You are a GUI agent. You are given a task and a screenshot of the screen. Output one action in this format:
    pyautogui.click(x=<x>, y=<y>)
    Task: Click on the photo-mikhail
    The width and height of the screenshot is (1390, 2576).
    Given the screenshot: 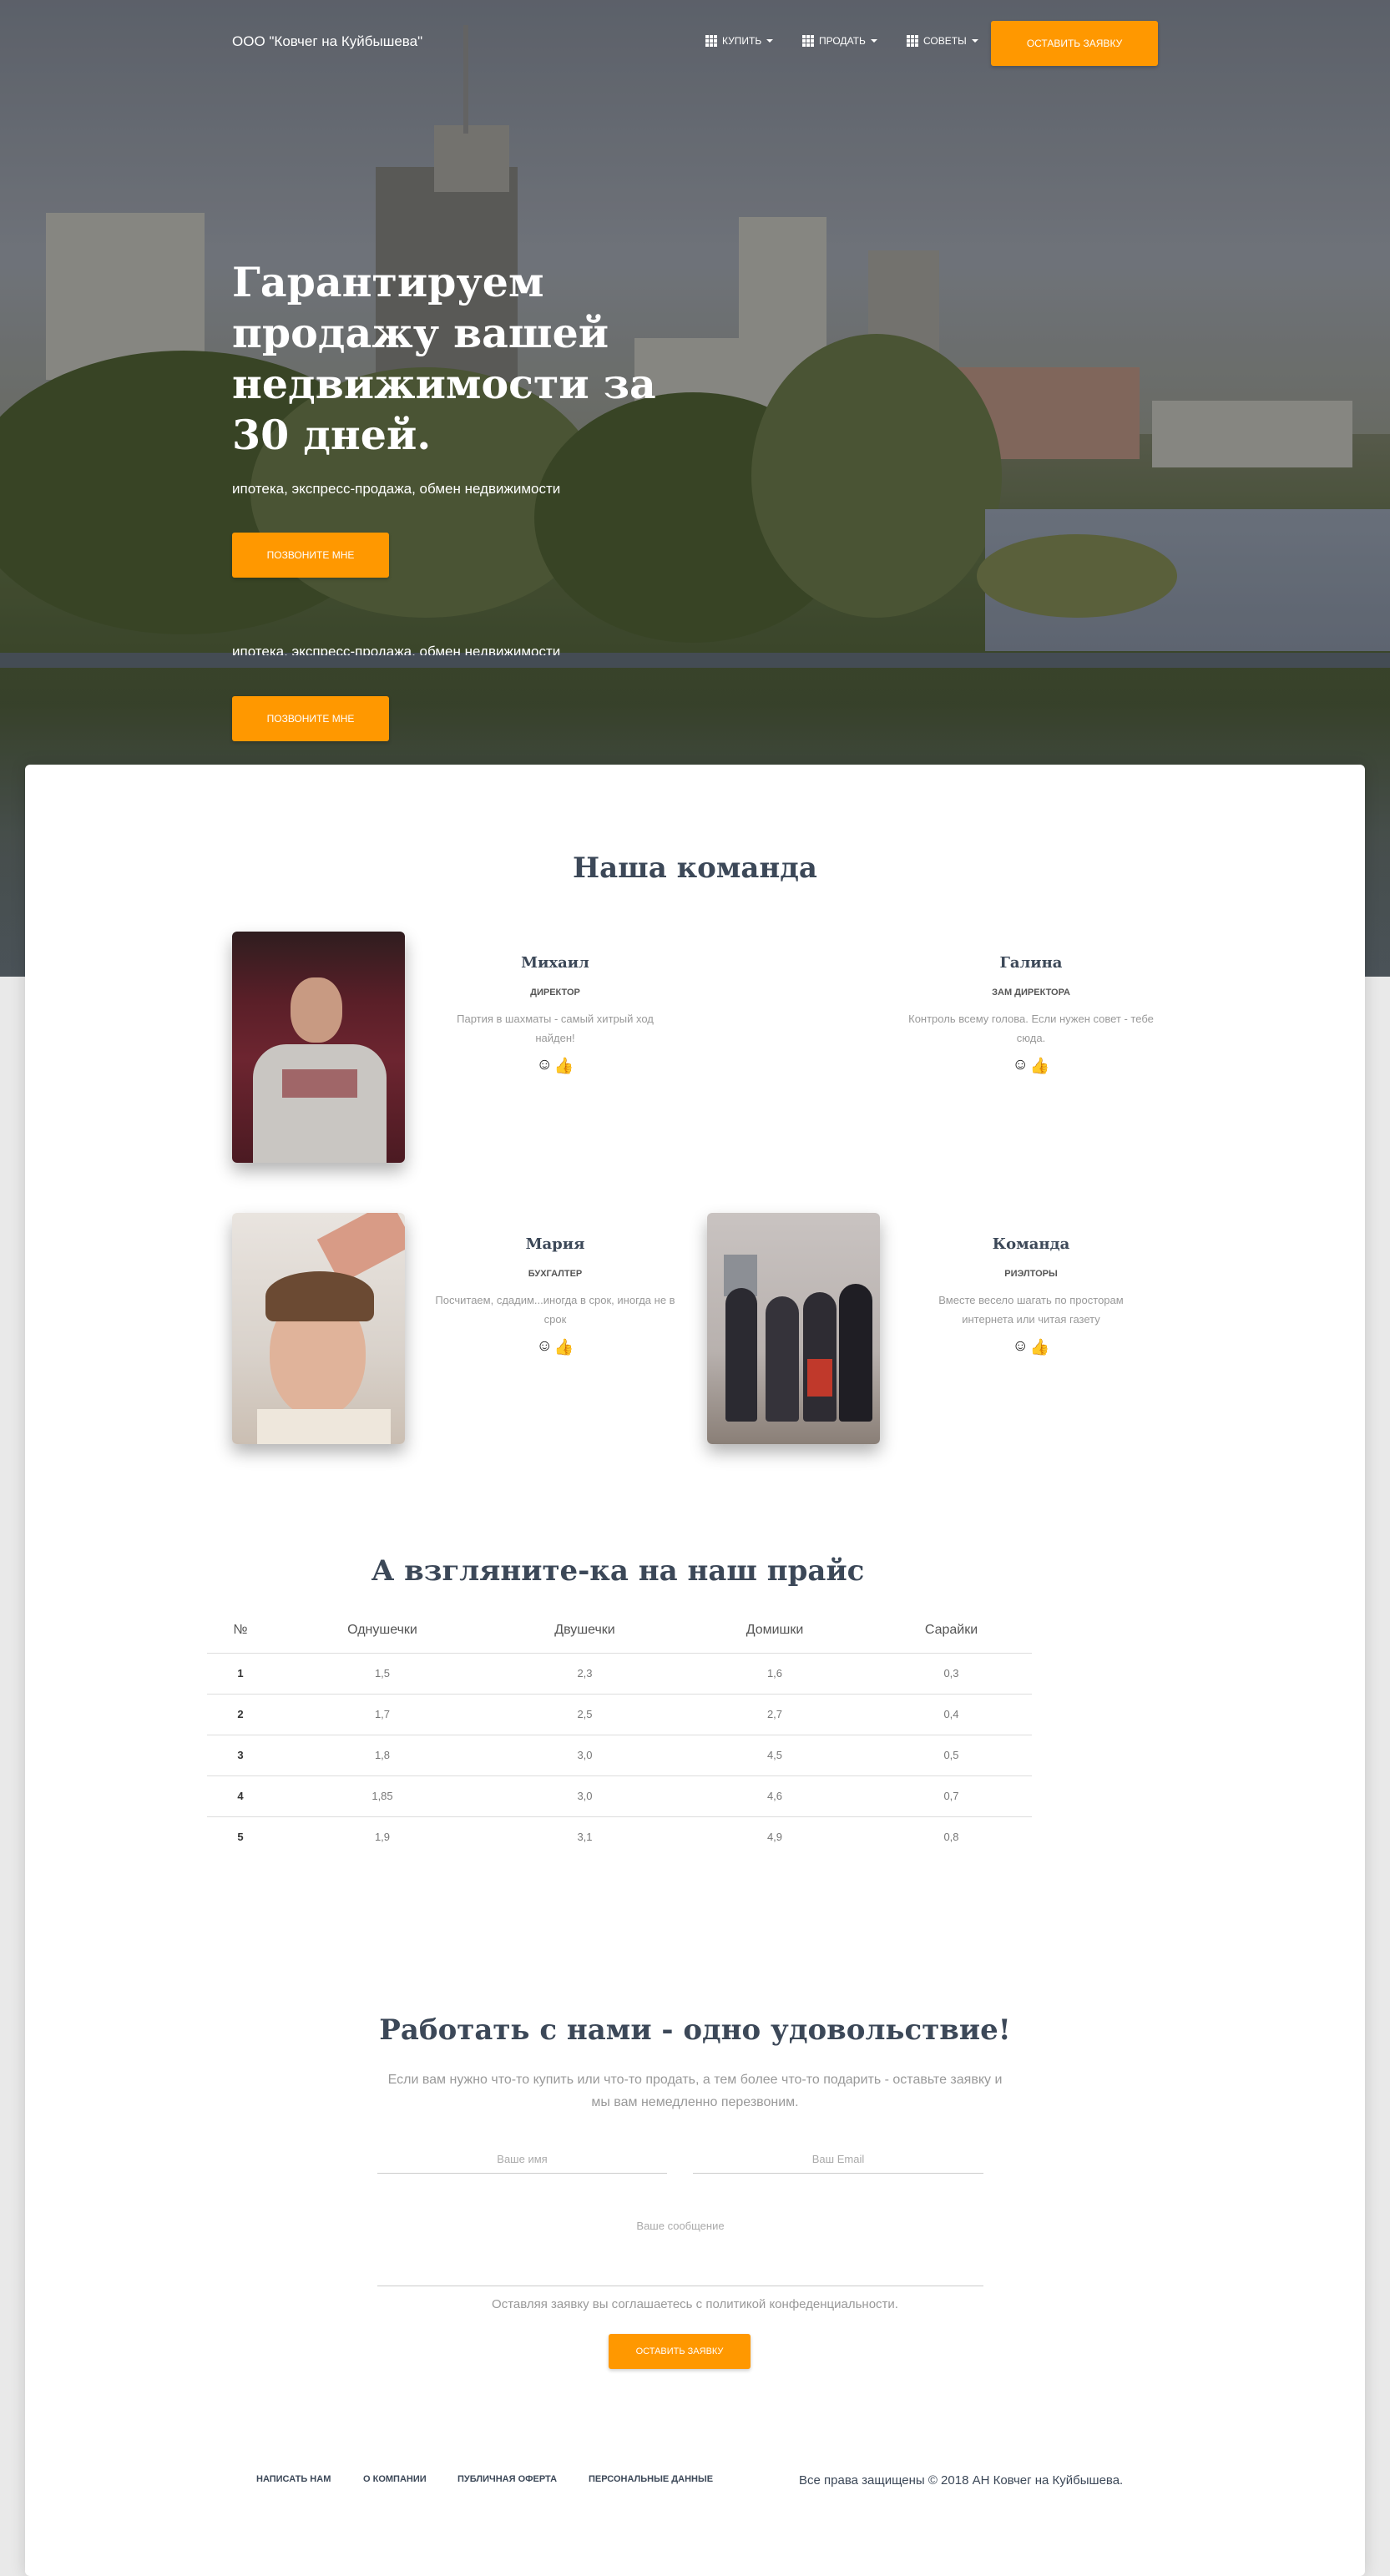 What is the action you would take?
    pyautogui.click(x=318, y=1047)
    